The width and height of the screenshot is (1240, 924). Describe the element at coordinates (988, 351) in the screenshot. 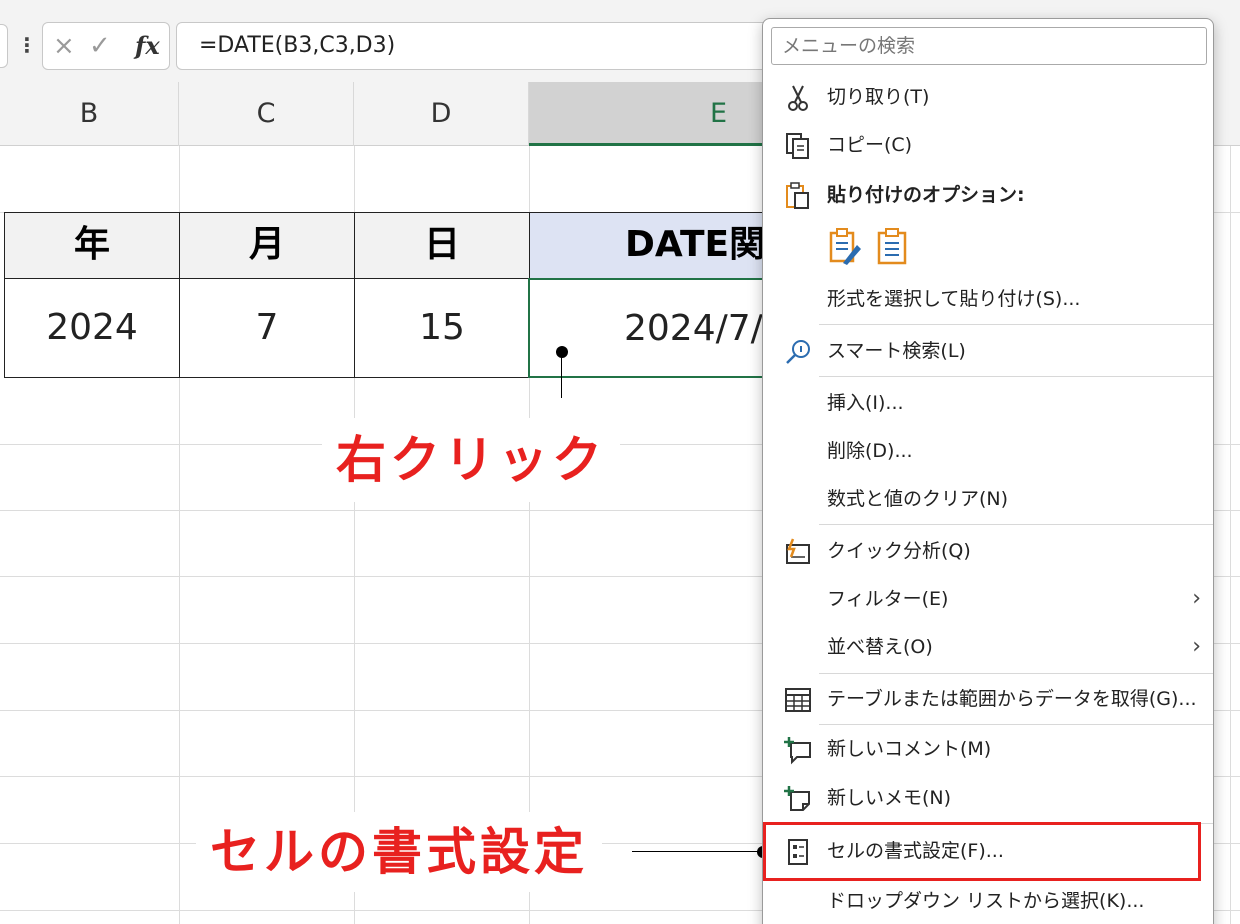

I see `menu-item-smart-lookup: スマート検索(L)` at that location.